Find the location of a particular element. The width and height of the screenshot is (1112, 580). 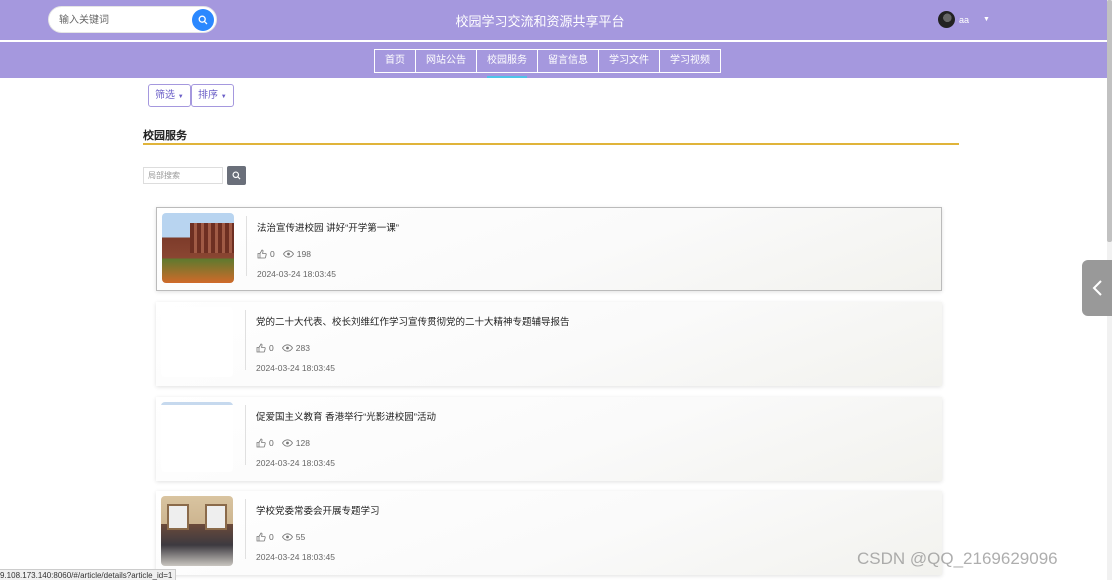

article-stats: 0 128 is located at coordinates (287, 443).